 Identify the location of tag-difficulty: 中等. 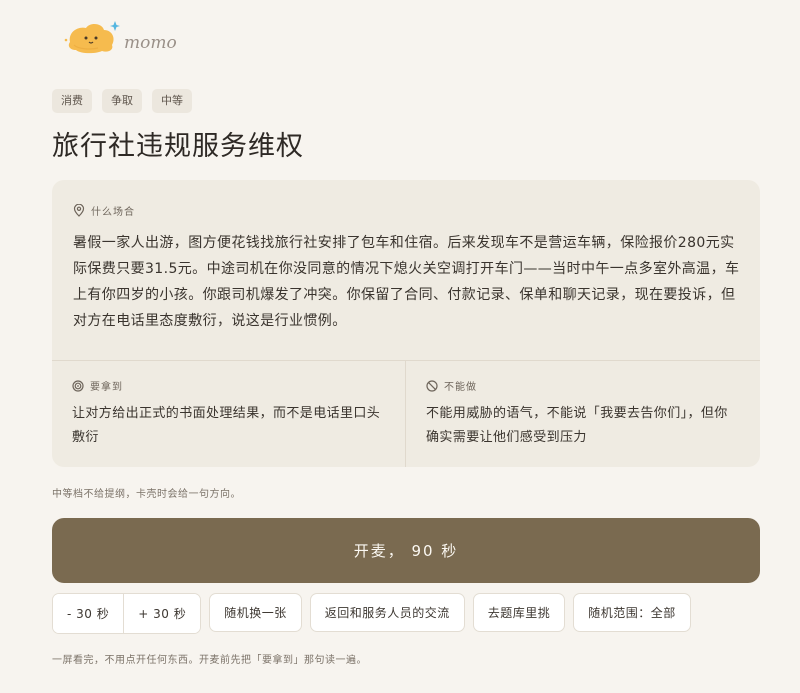
(172, 101).